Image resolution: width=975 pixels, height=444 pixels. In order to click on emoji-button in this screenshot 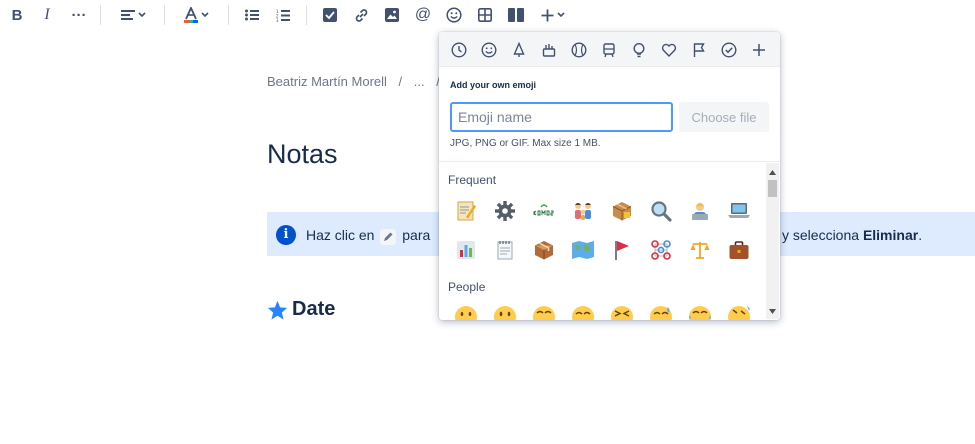, I will do `click(454, 15)`.